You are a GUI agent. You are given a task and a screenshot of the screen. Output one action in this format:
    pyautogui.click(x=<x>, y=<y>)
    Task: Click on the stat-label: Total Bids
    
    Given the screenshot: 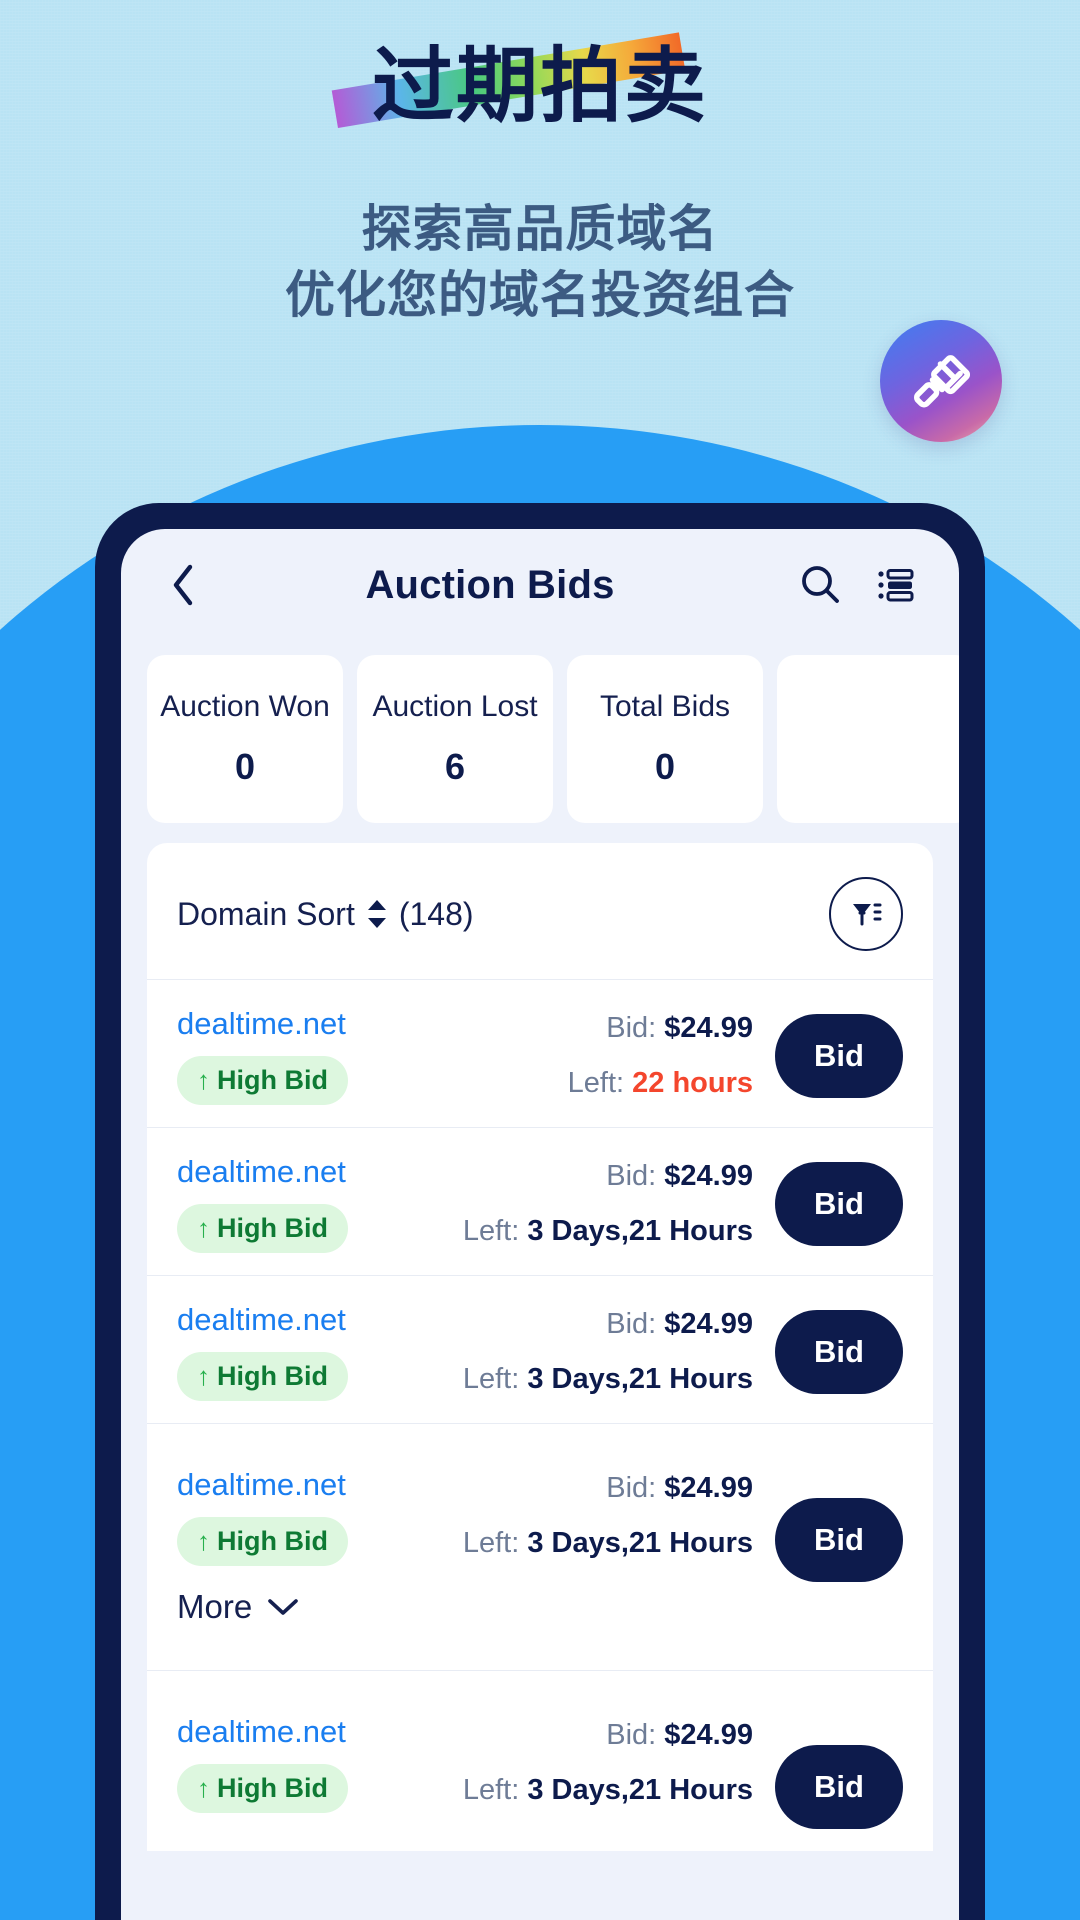 What is the action you would take?
    pyautogui.click(x=665, y=706)
    